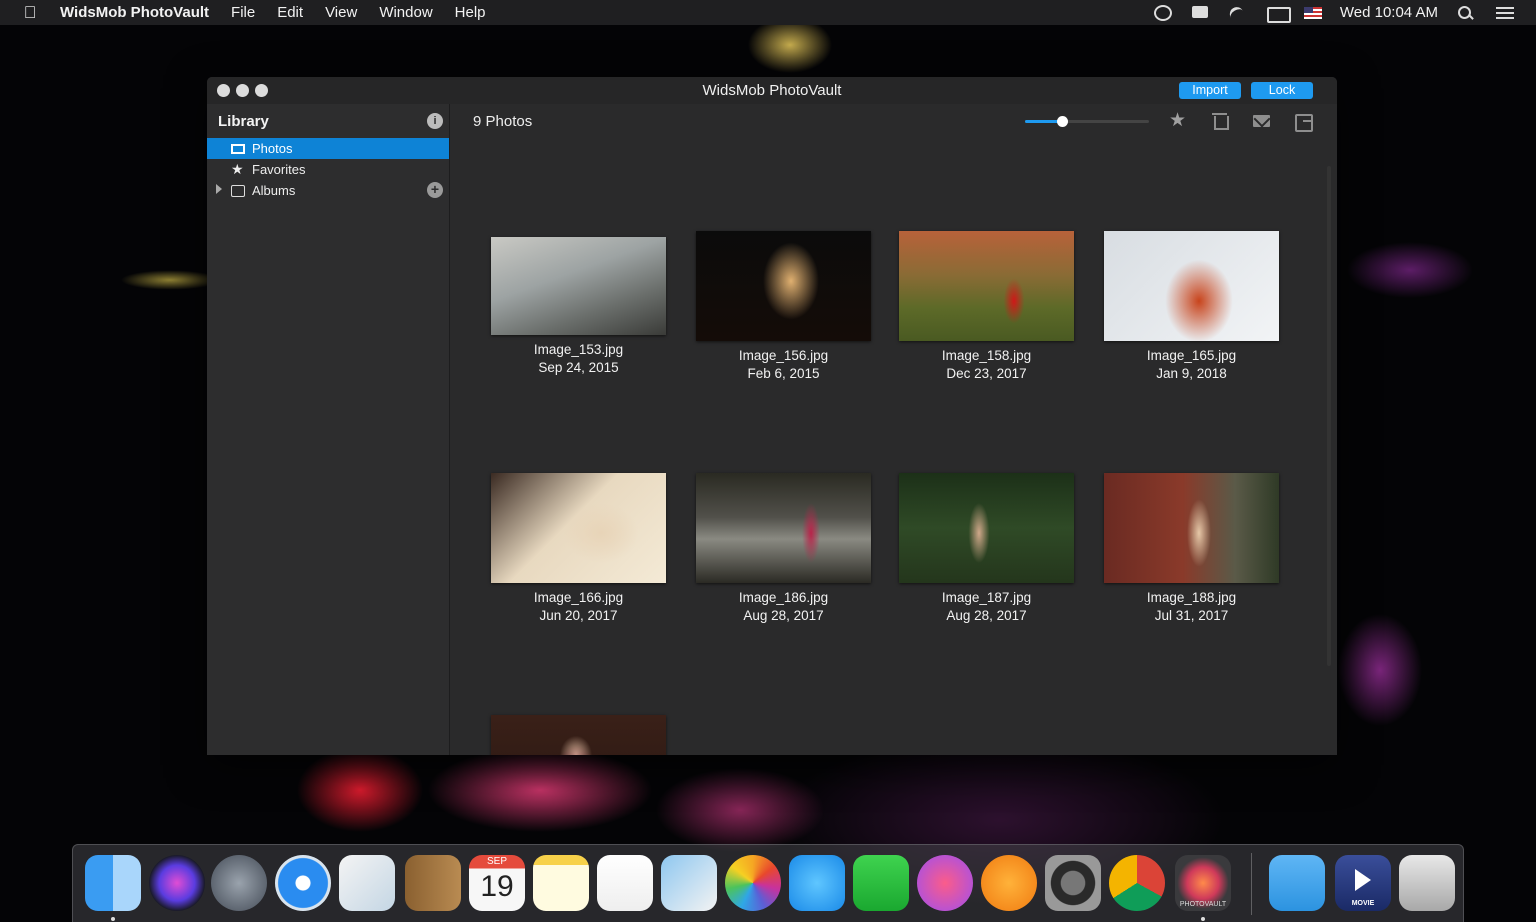 Image resolution: width=1536 pixels, height=922 pixels. What do you see at coordinates (689, 883) in the screenshot?
I see `preview-dock-icon` at bounding box center [689, 883].